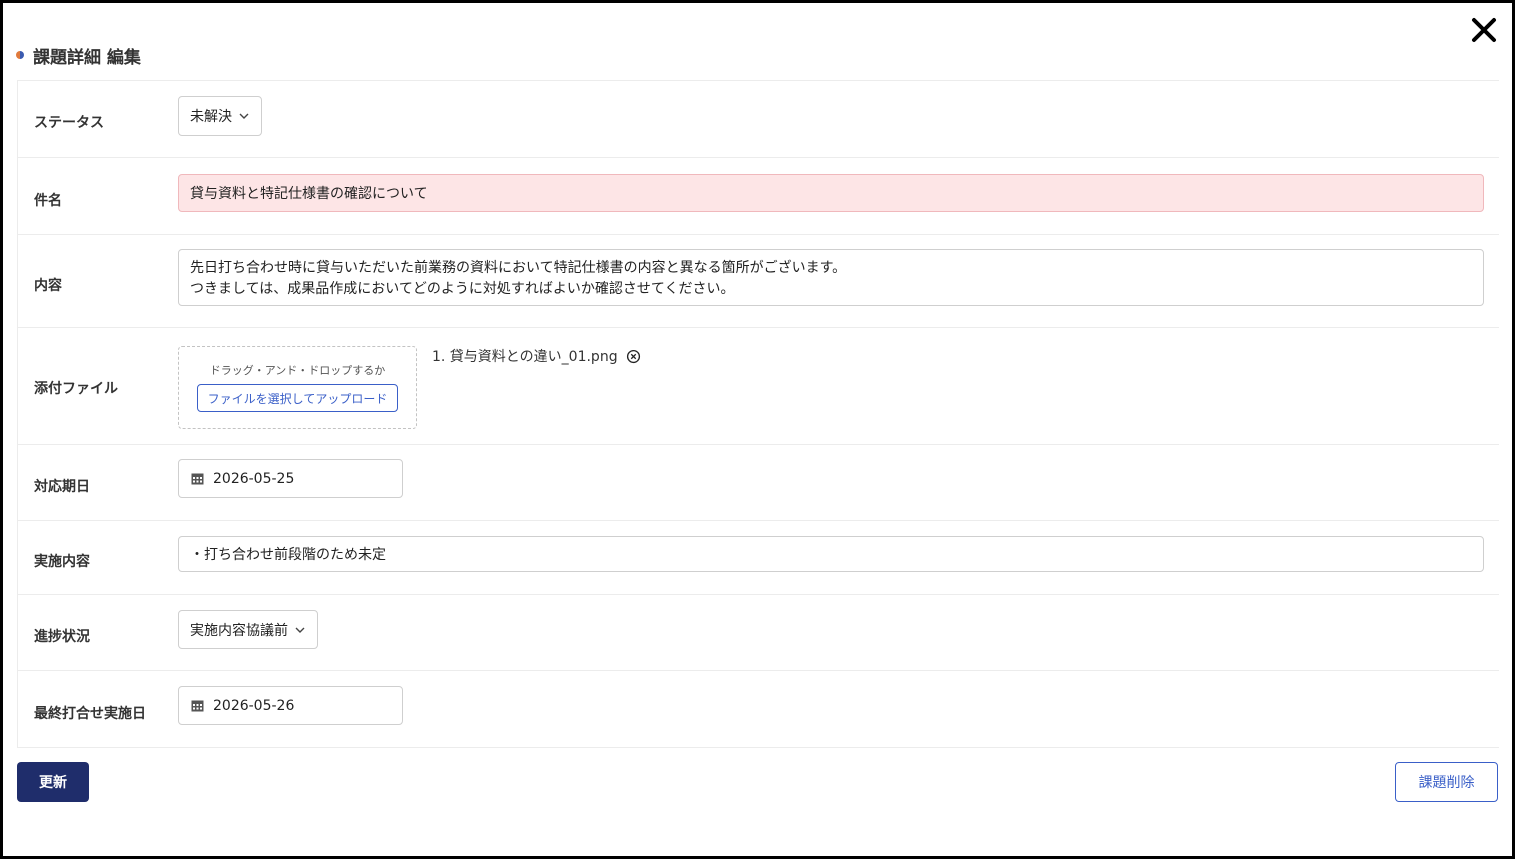 The height and width of the screenshot is (859, 1515). I want to click on row-due-date: 対応期日 2026-05-25, so click(758, 483).